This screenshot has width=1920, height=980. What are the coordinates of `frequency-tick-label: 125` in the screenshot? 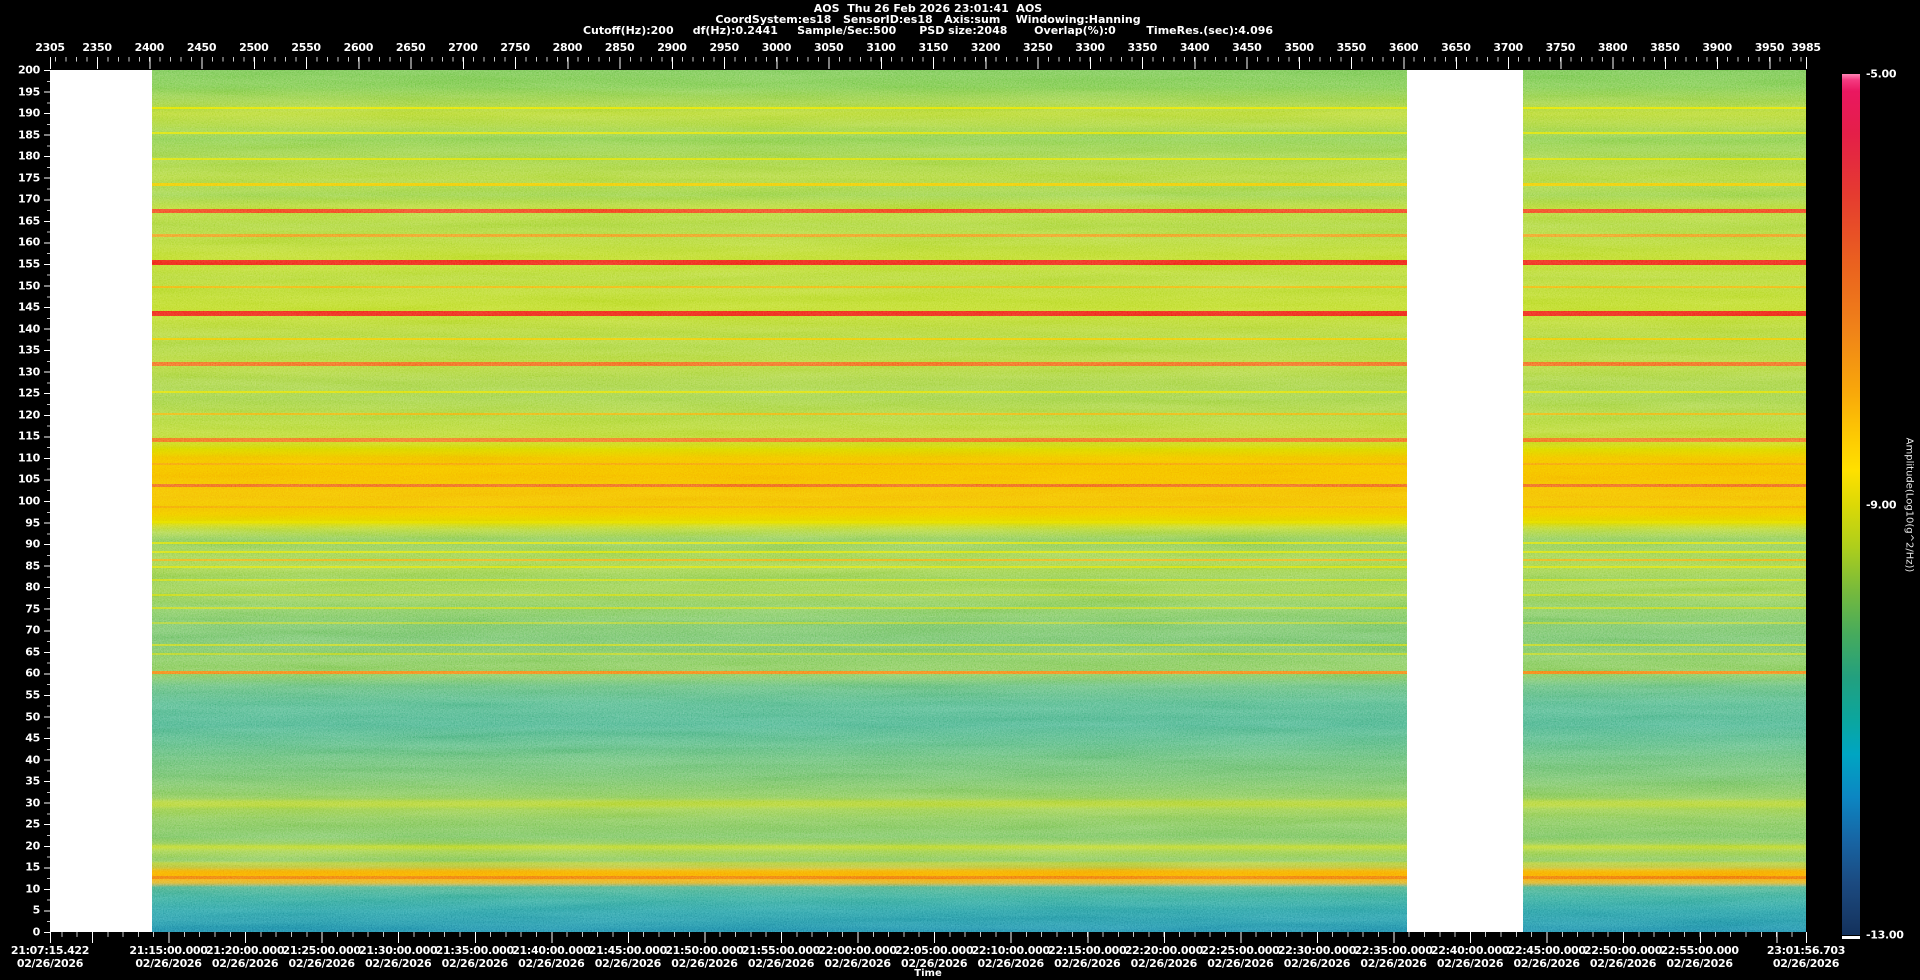 It's located at (28, 393).